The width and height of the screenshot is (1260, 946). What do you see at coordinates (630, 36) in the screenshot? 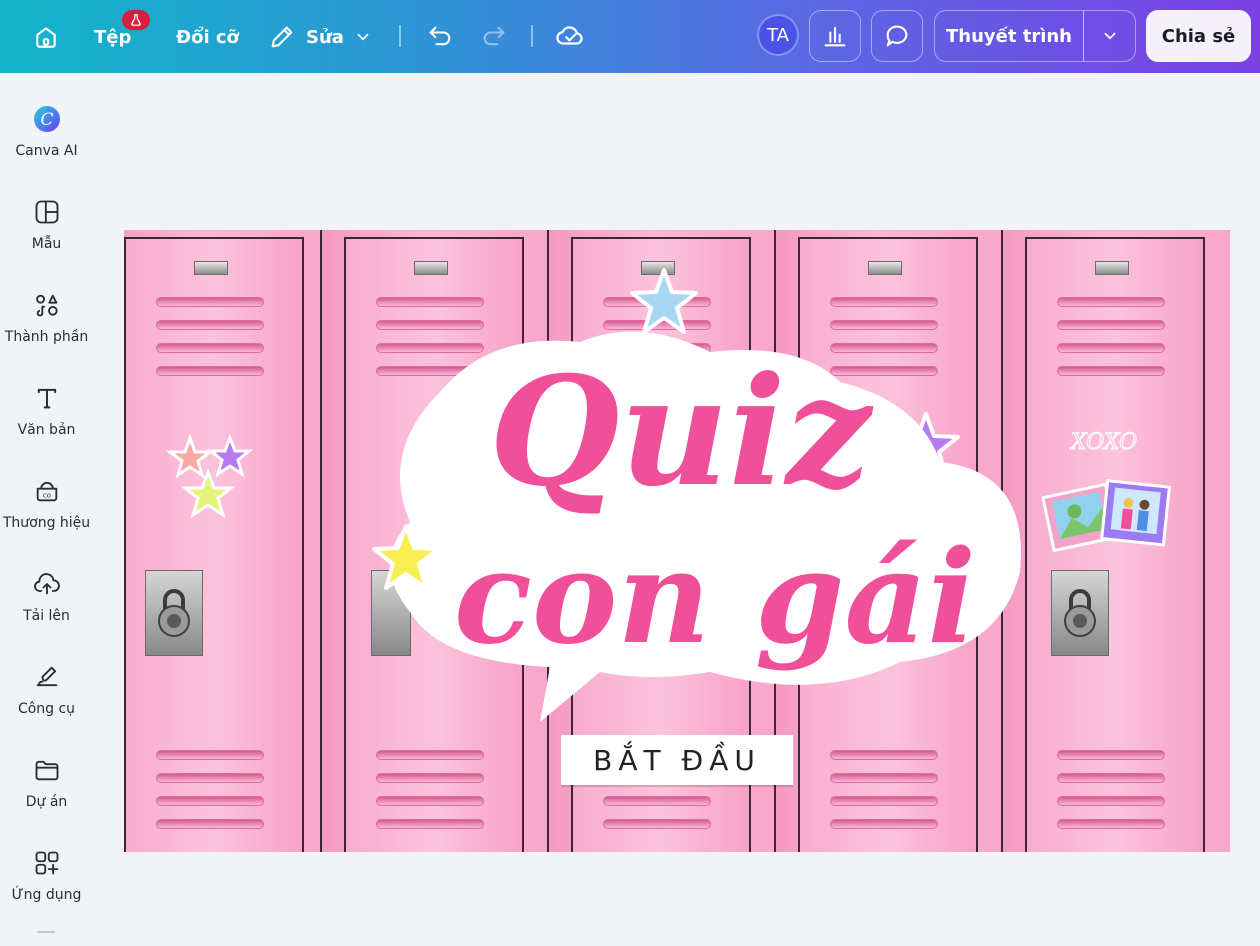
I see `top-toolbar: Tệp Đổi cỡ Sửa TA Thuyết trình Chia sẻ` at bounding box center [630, 36].